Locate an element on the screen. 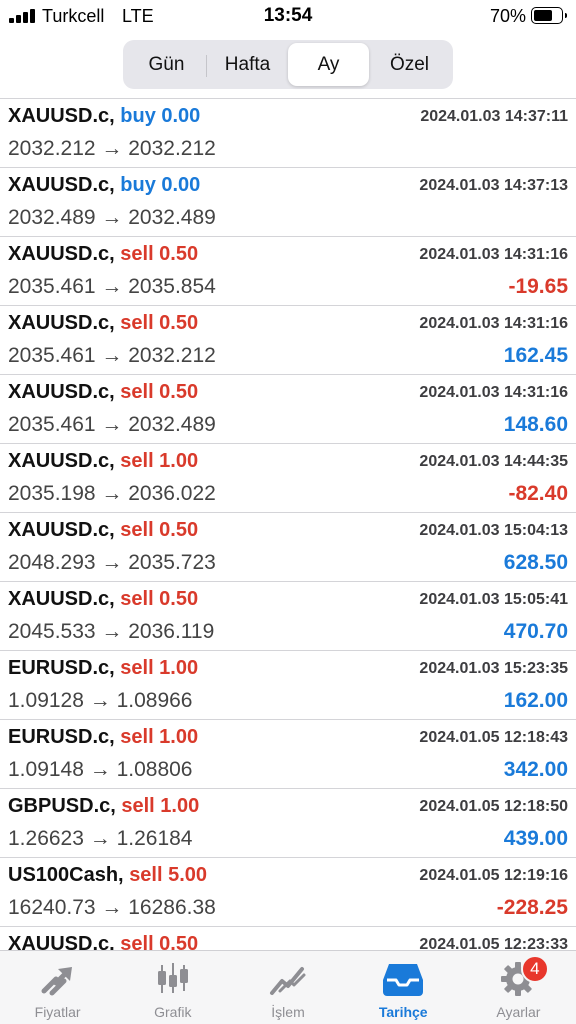  tab-settings-label: Ayarlar is located at coordinates (518, 1012).